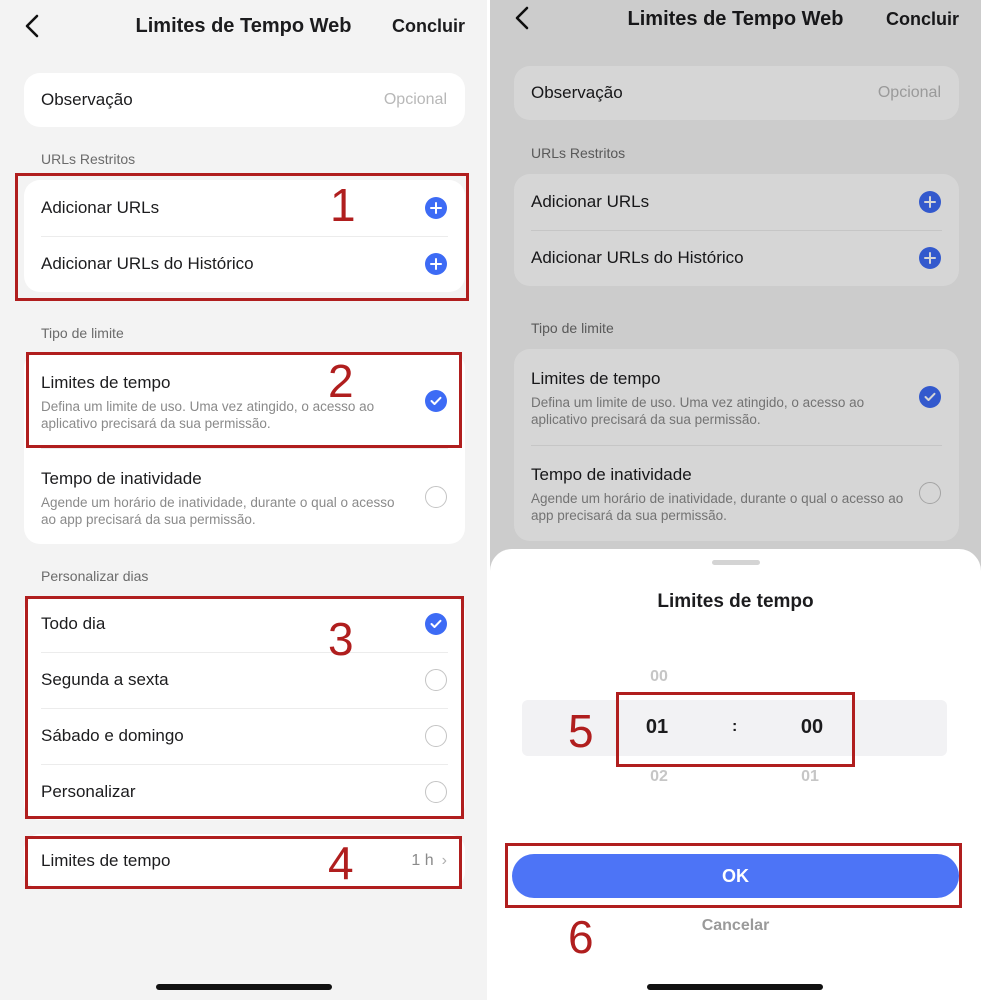  What do you see at coordinates (87, 99) in the screenshot?
I see `note-label: Observação` at bounding box center [87, 99].